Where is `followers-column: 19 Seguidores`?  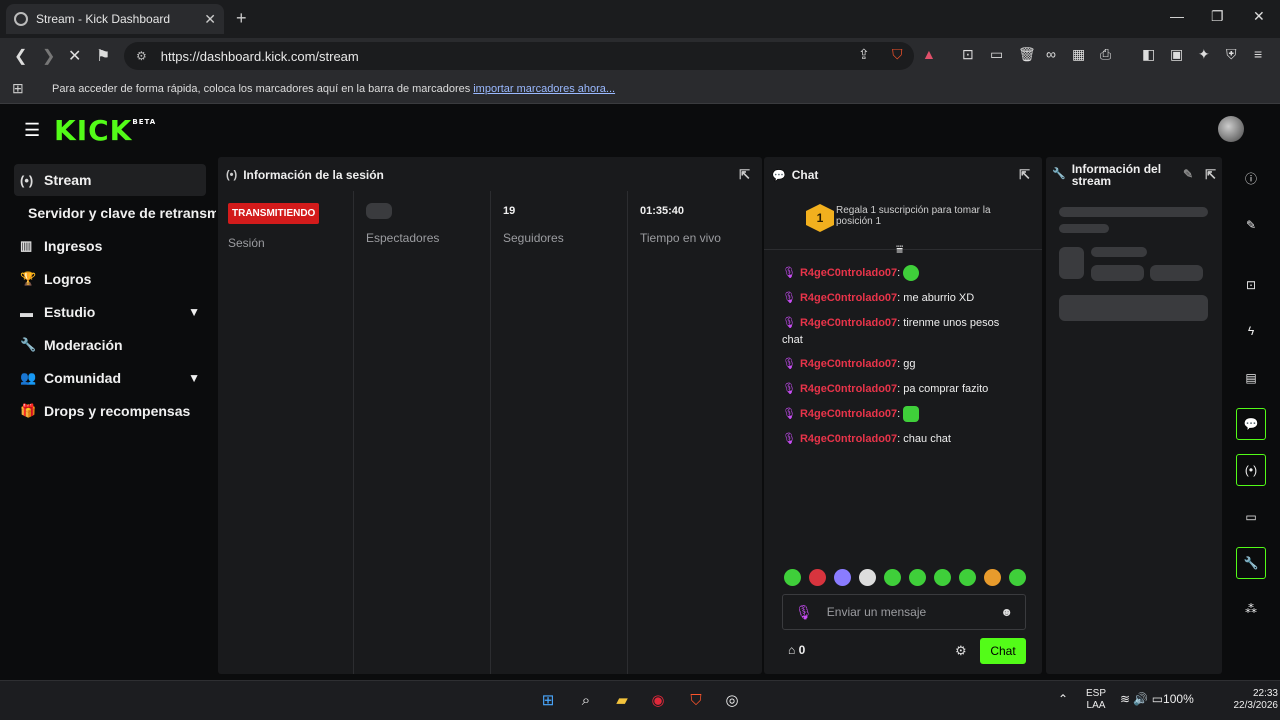 followers-column: 19 Seguidores is located at coordinates (558, 432).